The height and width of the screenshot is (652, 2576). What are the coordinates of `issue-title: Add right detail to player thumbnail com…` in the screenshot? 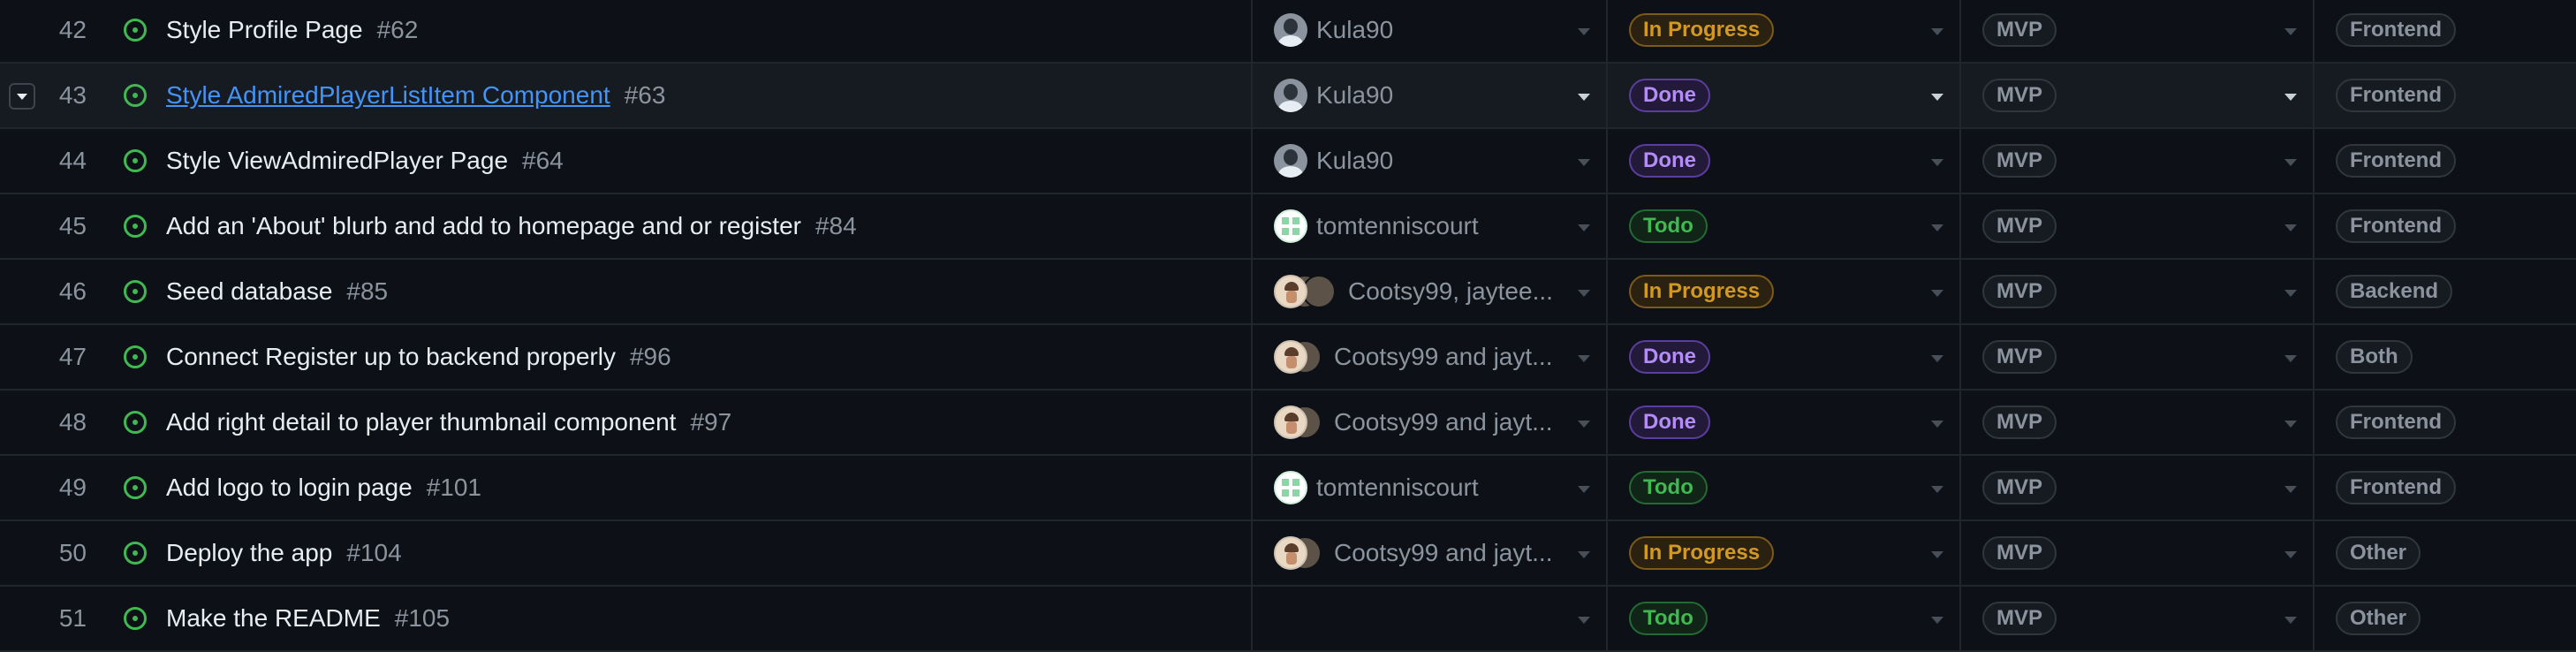 It's located at (421, 422).